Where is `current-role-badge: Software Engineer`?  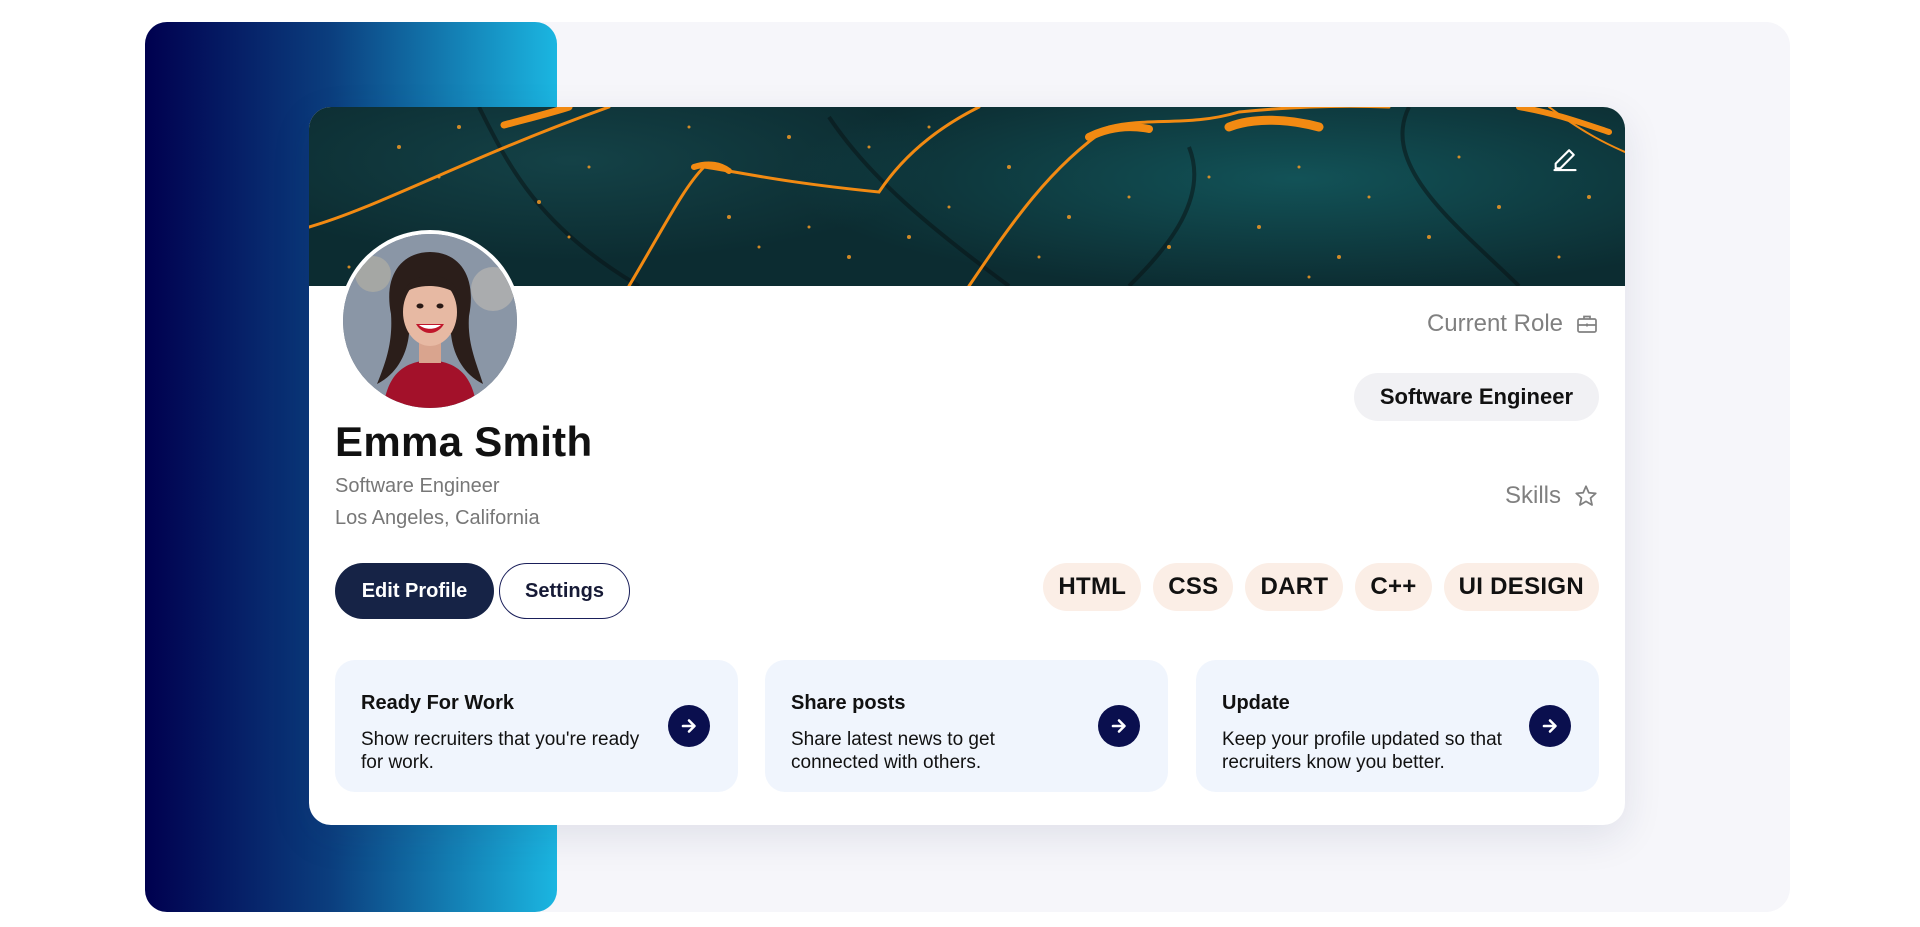 current-role-badge: Software Engineer is located at coordinates (1476, 397).